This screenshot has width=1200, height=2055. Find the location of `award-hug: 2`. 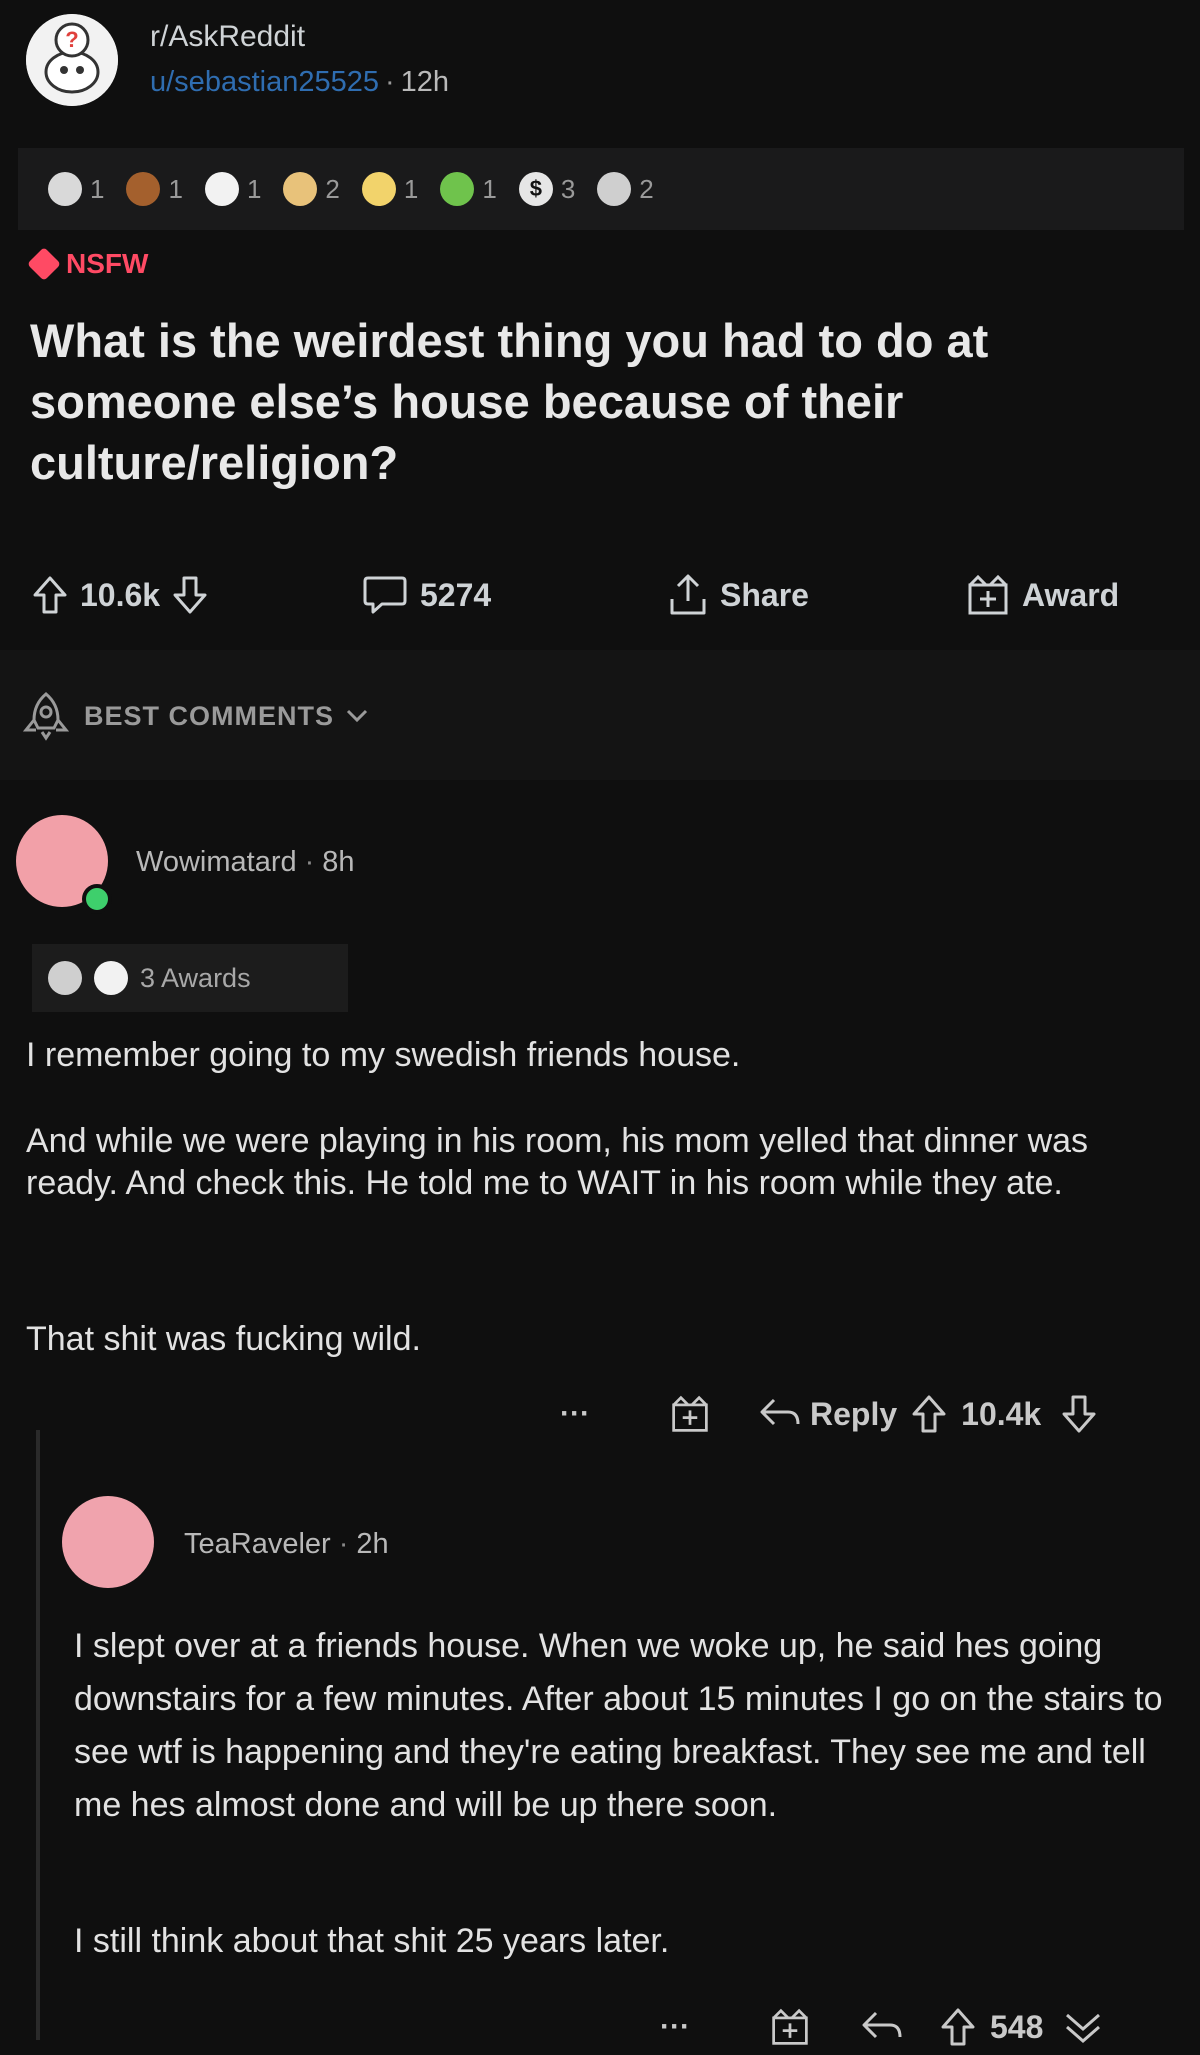

award-hug: 2 is located at coordinates (625, 189).